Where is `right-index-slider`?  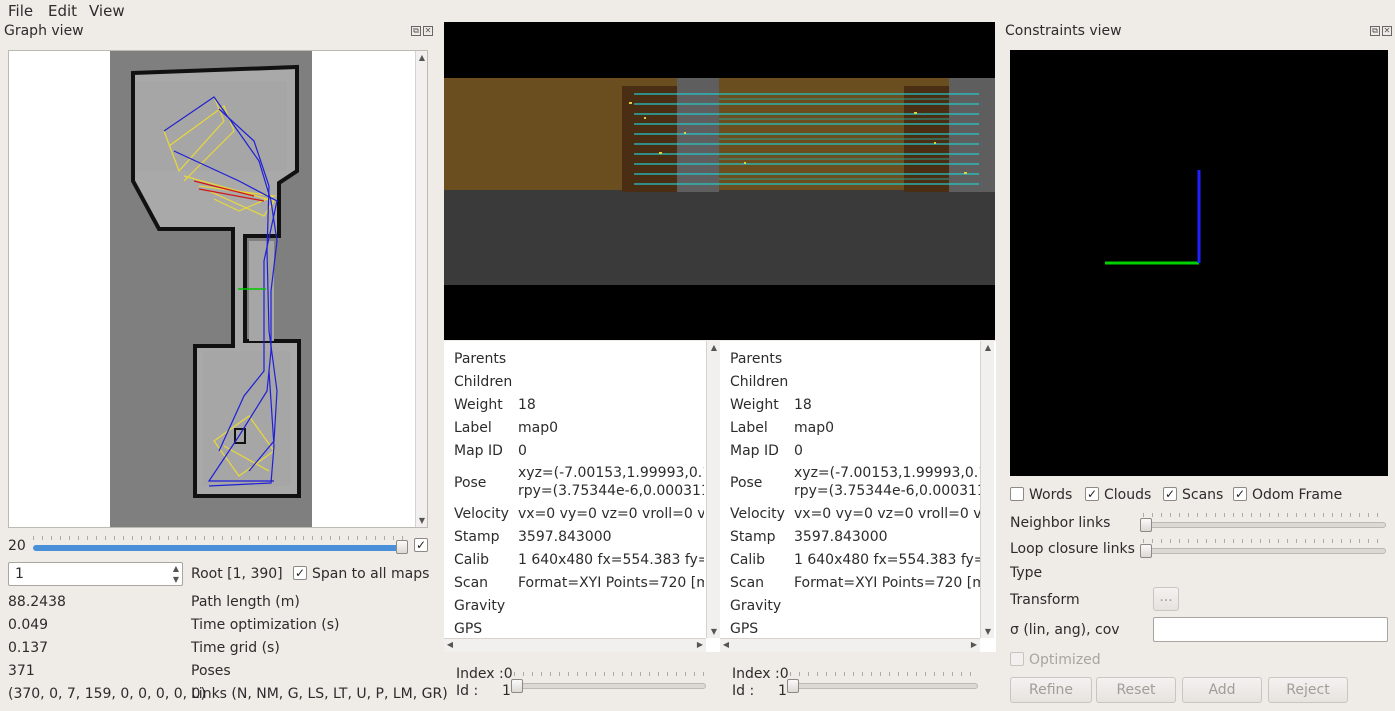
right-index-slider is located at coordinates (884, 686).